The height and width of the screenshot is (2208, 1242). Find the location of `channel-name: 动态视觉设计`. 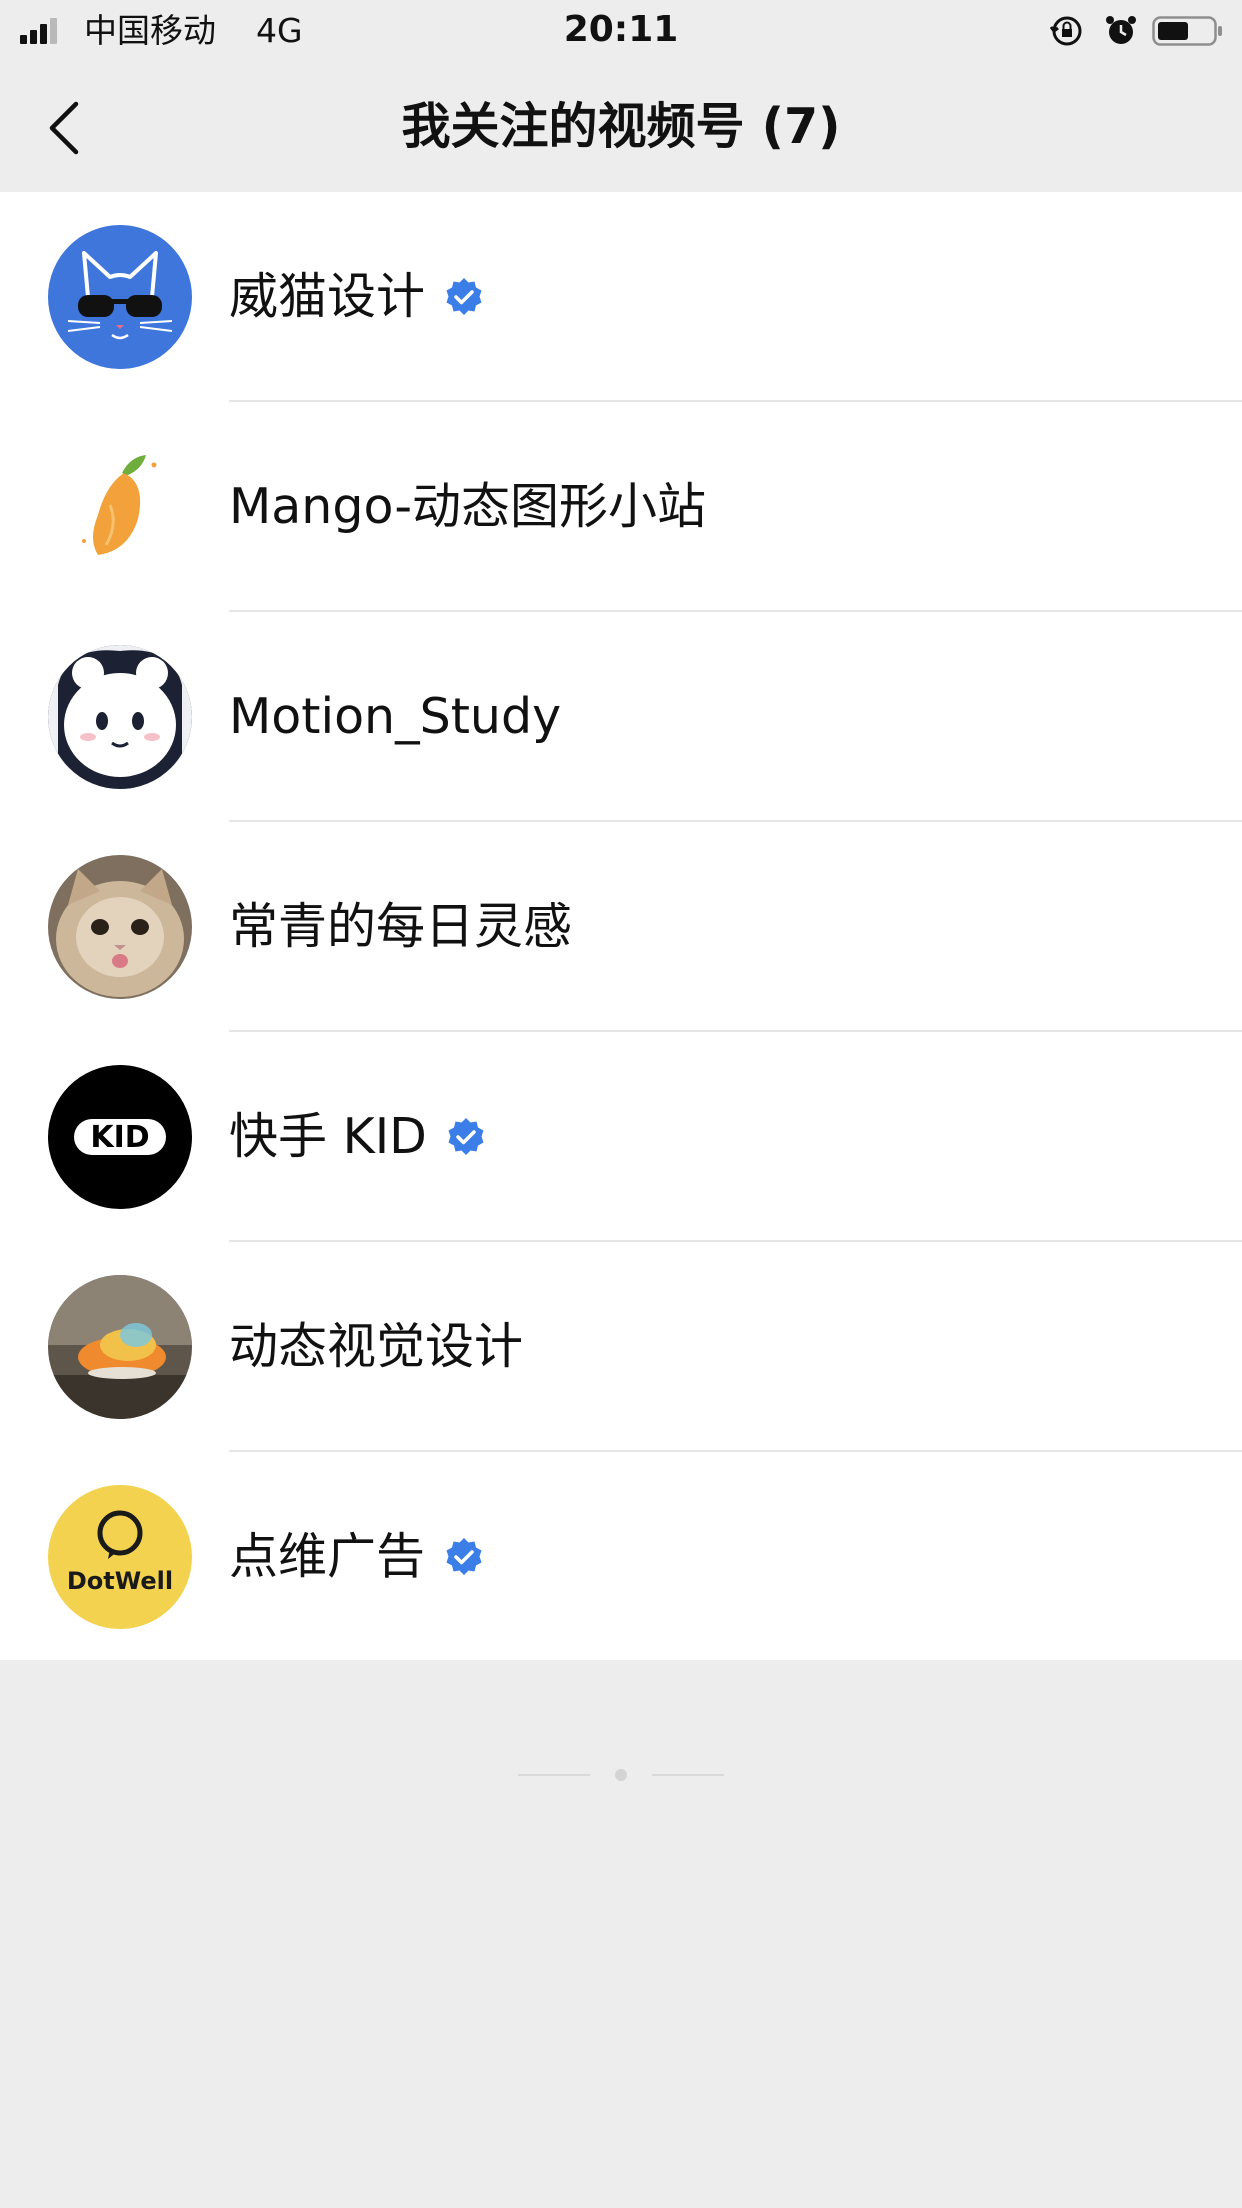

channel-name: 动态视觉设计 is located at coordinates (376, 1346).